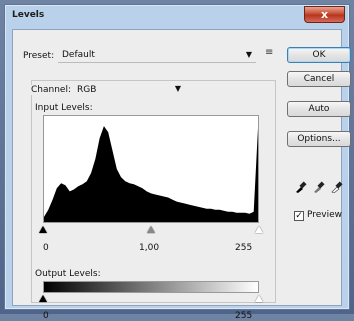 Image resolution: width=354 pixels, height=321 pixels. Describe the element at coordinates (301, 186) in the screenshot. I see `black-eyedropper-icon` at that location.